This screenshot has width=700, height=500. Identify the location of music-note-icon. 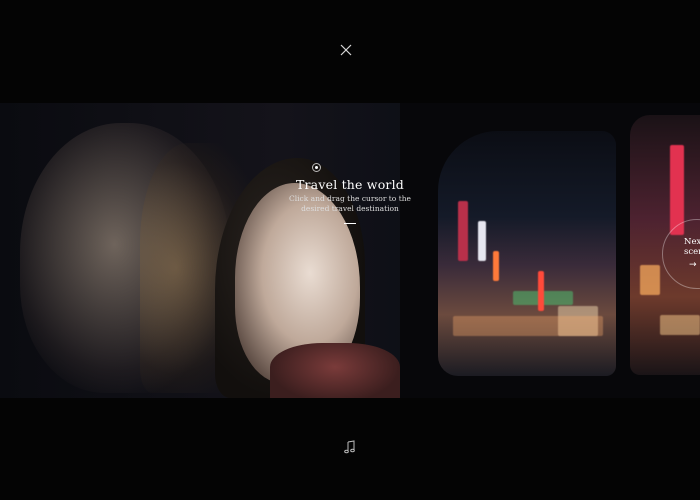
(349, 447).